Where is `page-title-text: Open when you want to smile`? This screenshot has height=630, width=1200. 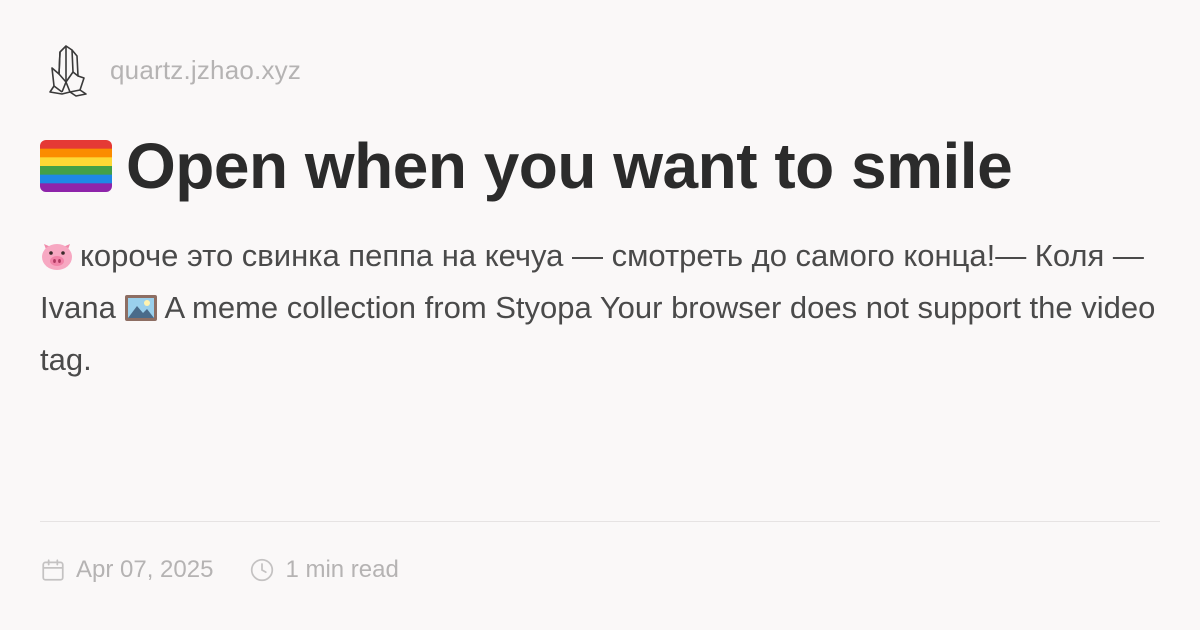
page-title-text: Open when you want to smile is located at coordinates (569, 166).